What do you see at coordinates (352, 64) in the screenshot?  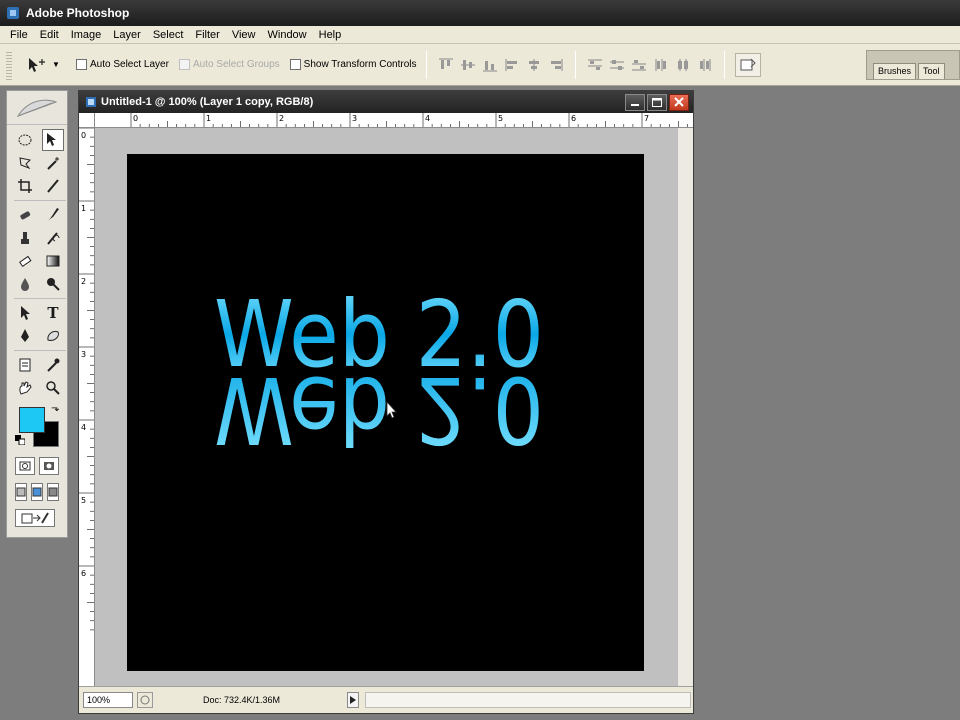 I see `show-transform-controls-checkbox: Show Transform Controls` at bounding box center [352, 64].